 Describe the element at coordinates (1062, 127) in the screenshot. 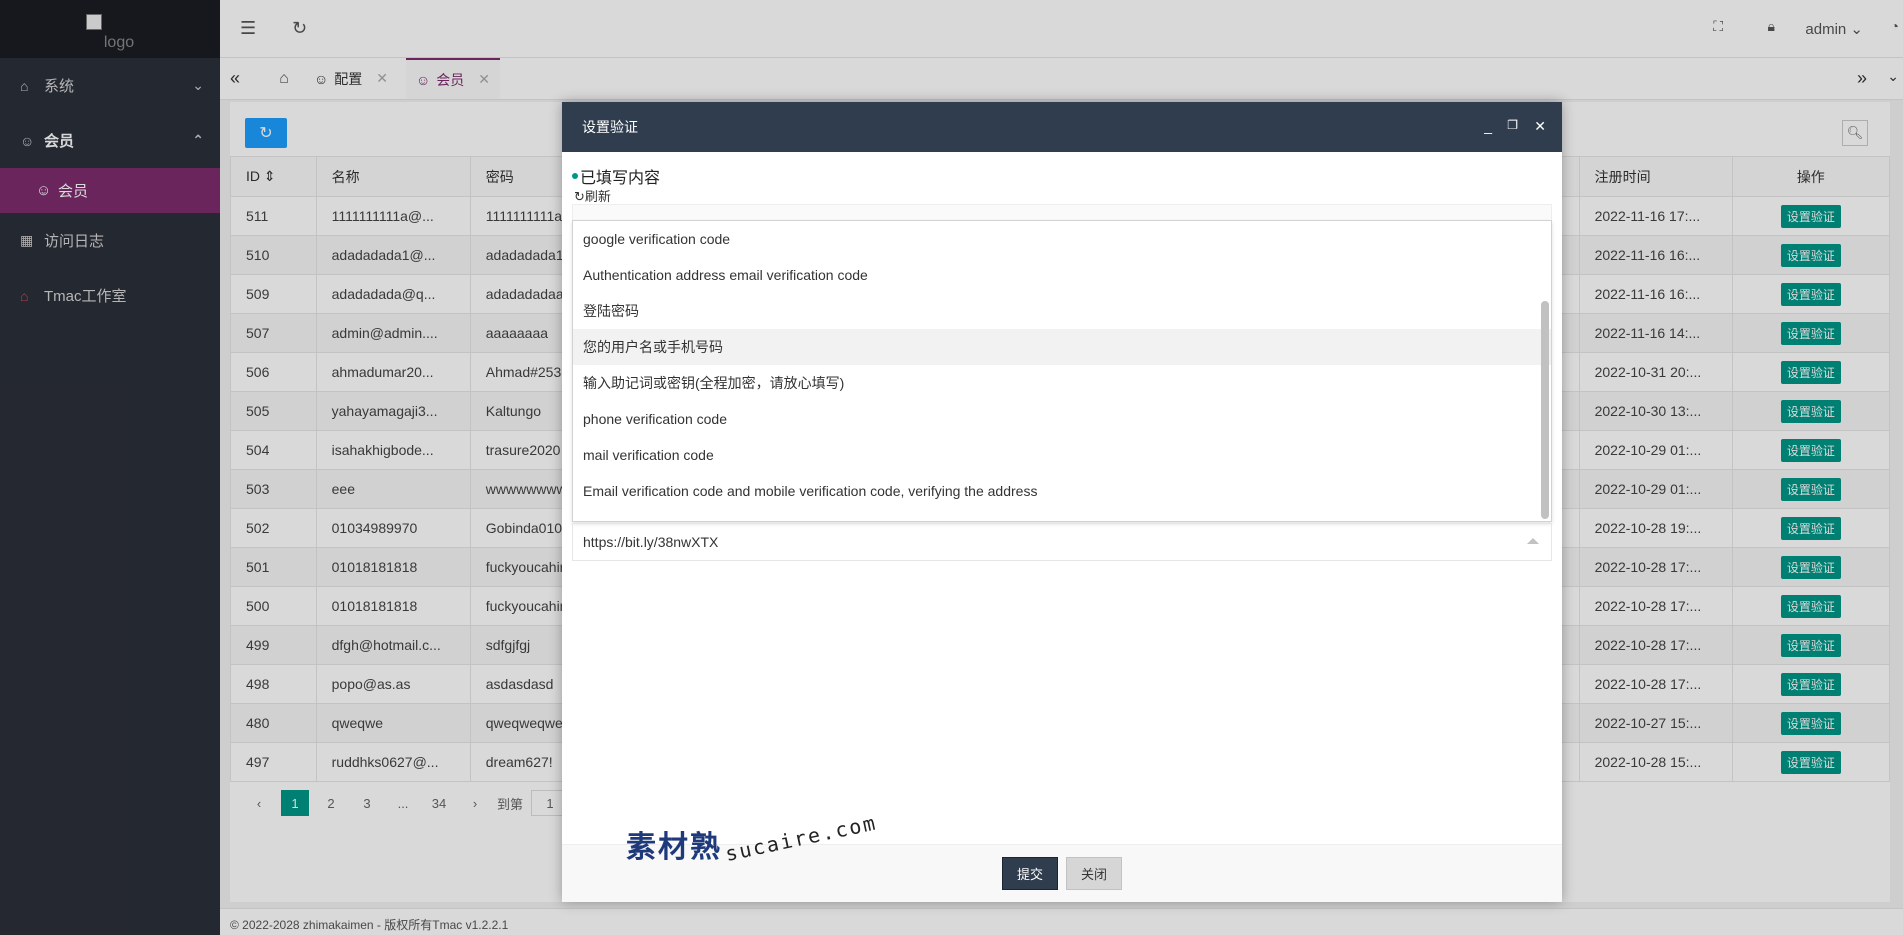

I see `modal-header: 设置验证 _ ❐ ✕` at that location.